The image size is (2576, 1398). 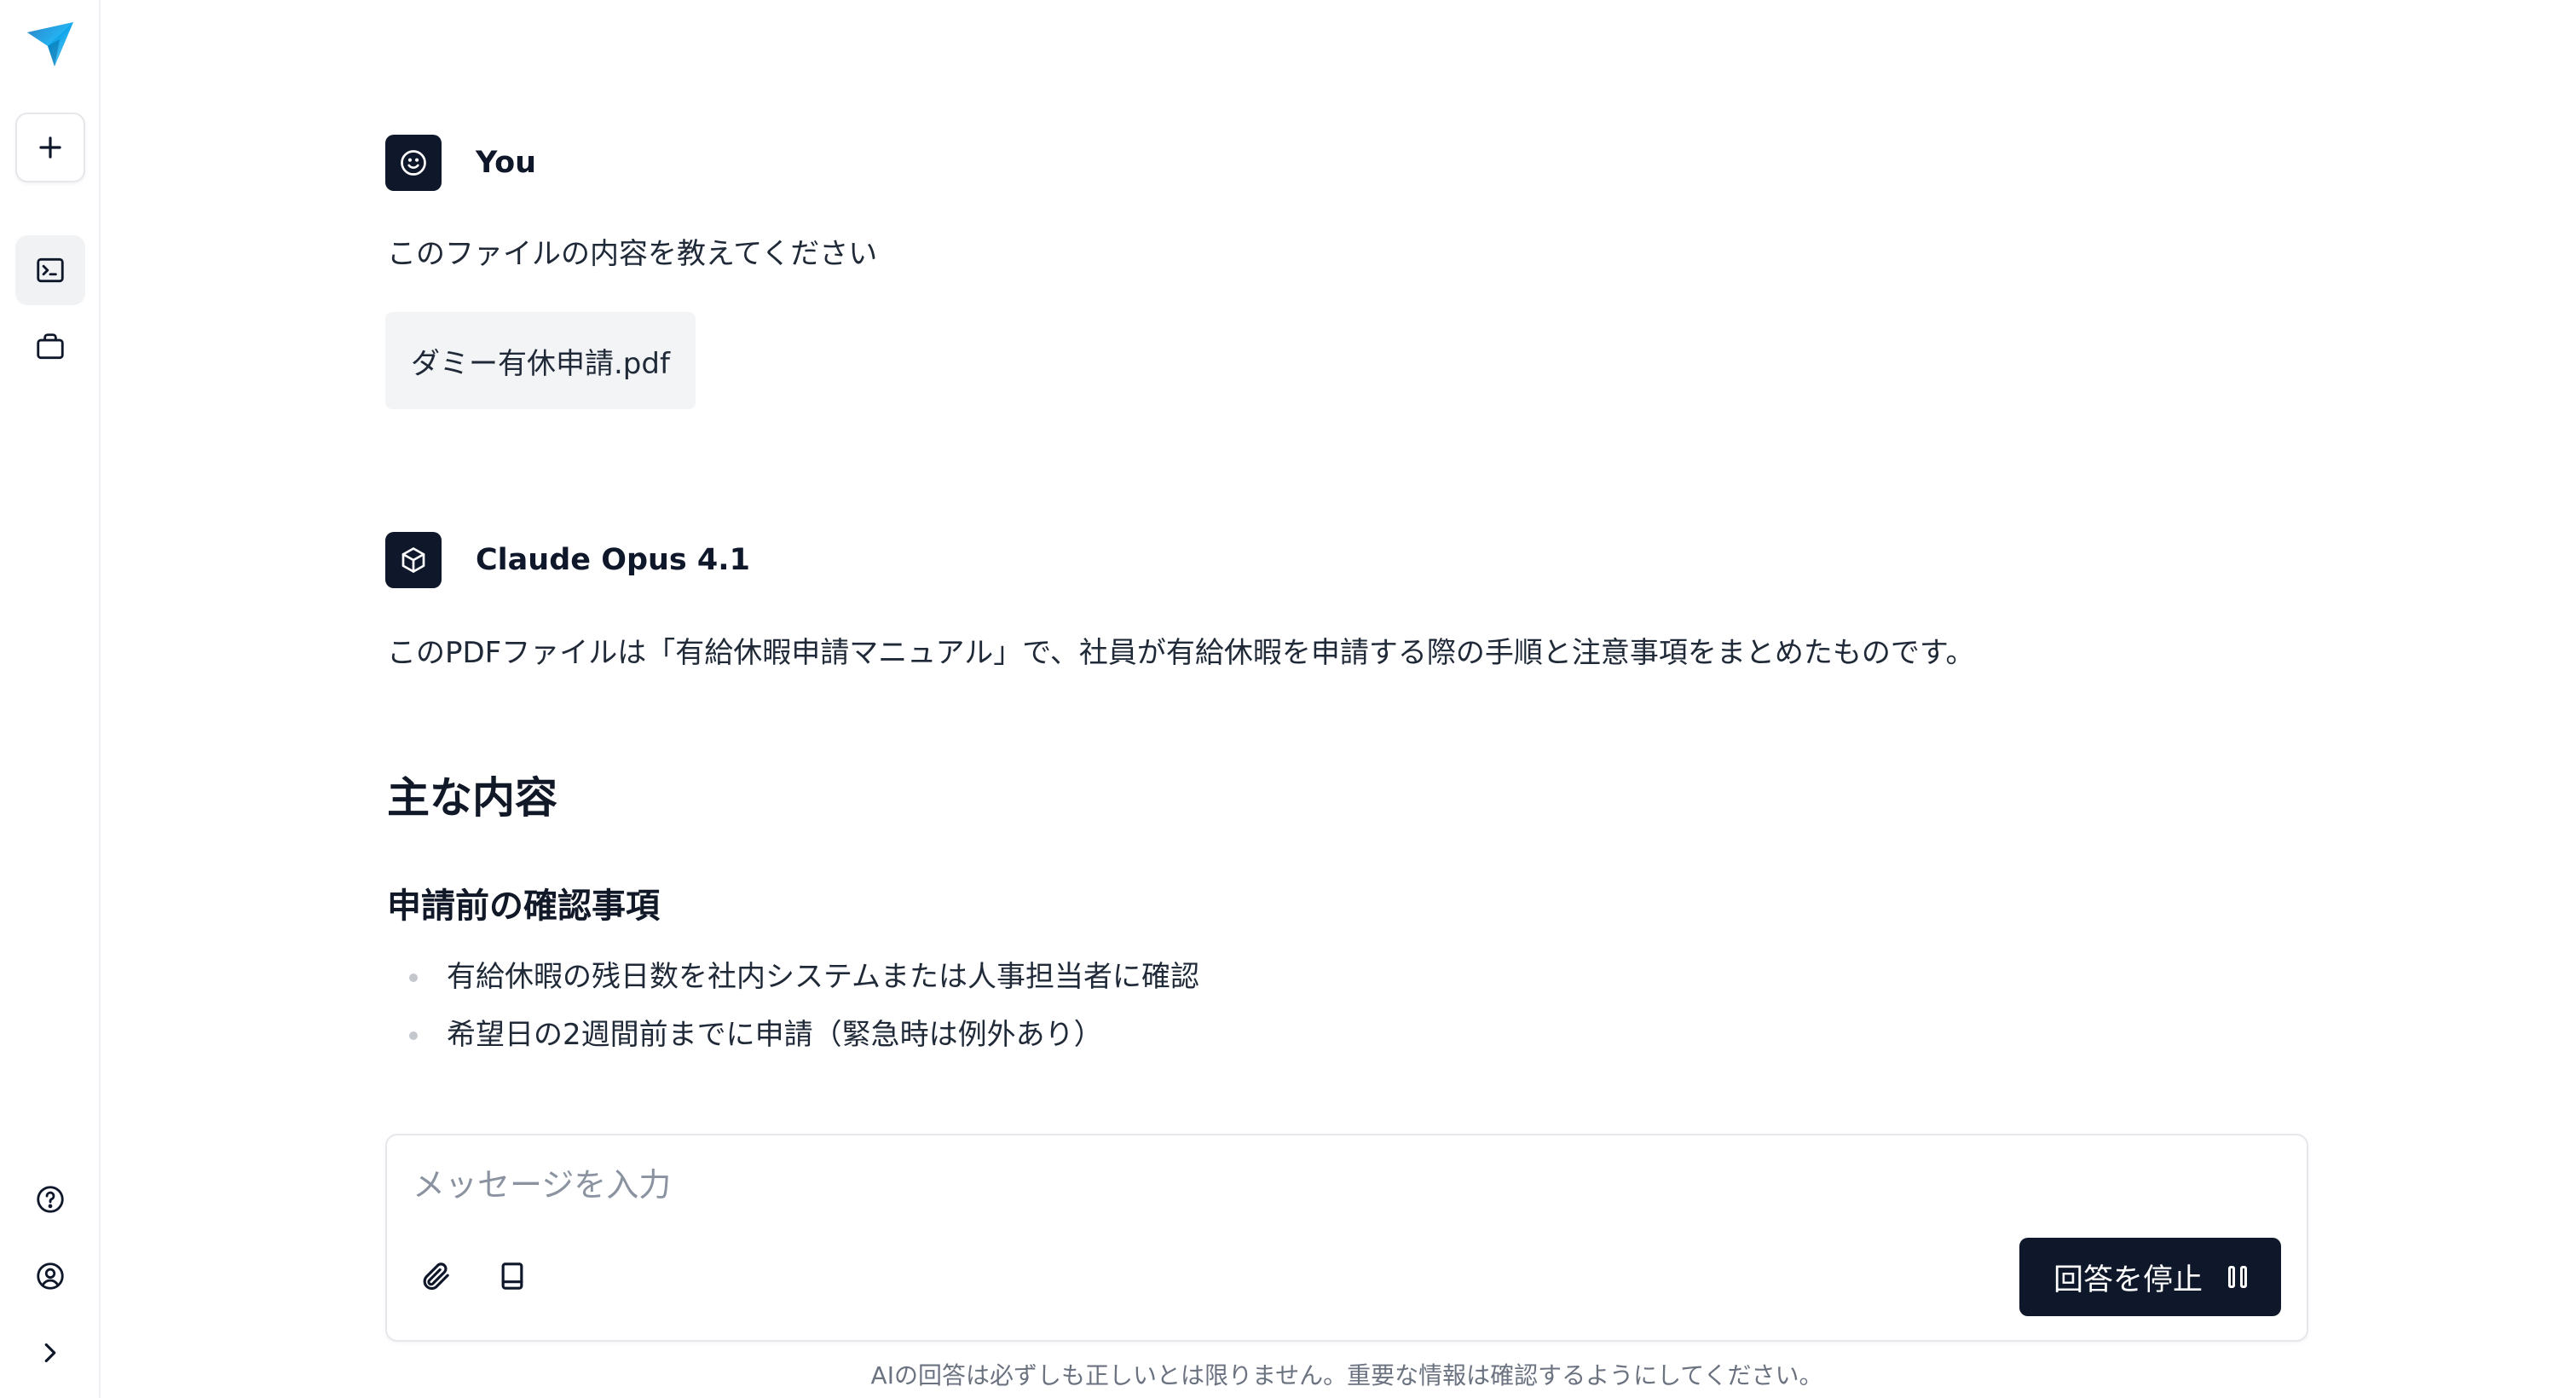 I want to click on account-button, so click(x=50, y=1276).